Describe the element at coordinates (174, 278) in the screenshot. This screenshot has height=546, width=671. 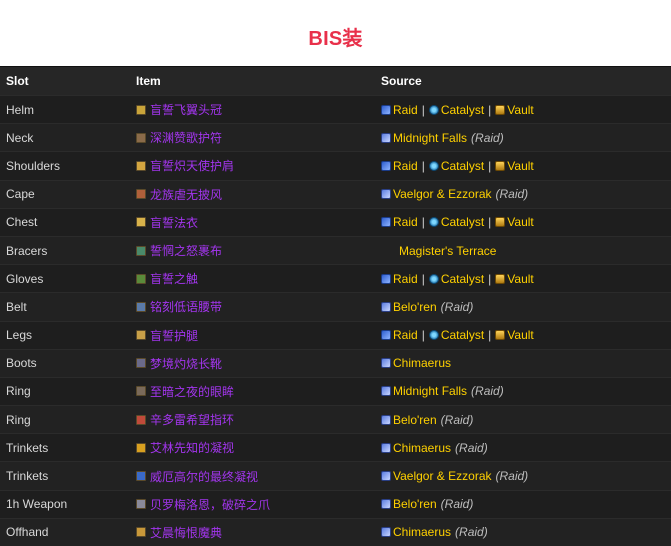
I see `item-link: 盲誓之触` at that location.